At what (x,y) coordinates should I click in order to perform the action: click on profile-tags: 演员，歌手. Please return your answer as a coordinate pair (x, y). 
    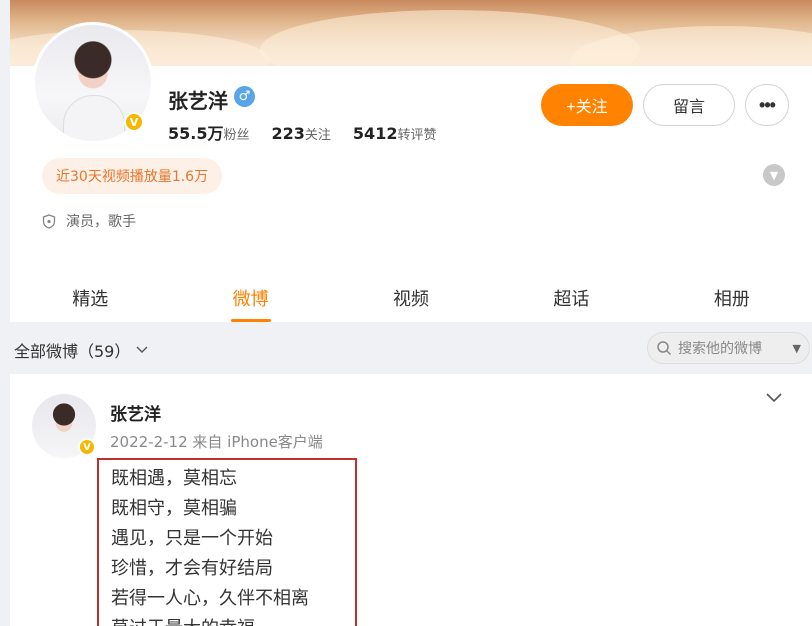
    Looking at the image, I should click on (89, 221).